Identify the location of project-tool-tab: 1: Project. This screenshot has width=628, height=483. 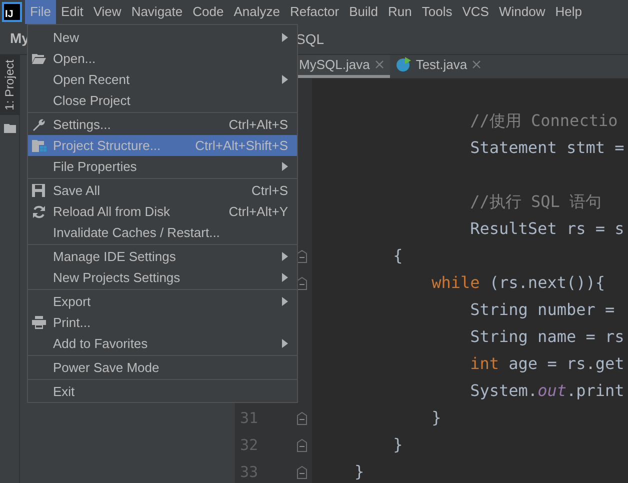
(10, 85).